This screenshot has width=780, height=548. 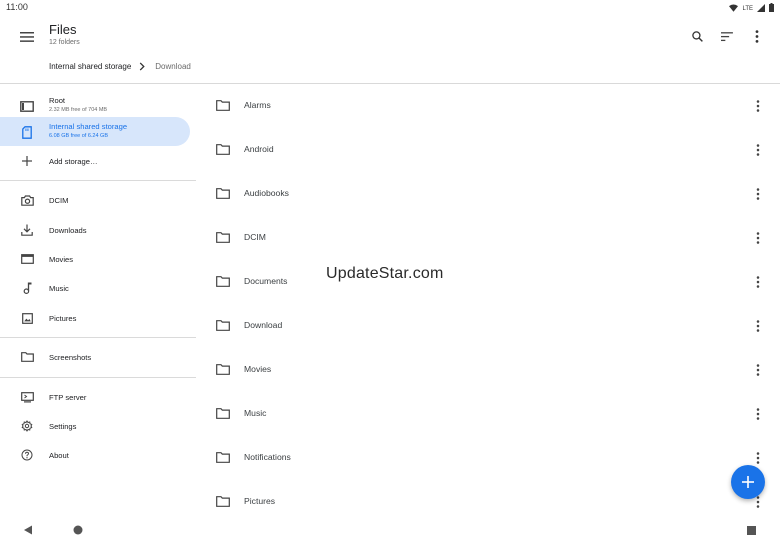 I want to click on sidebar-item-label: Movies, so click(x=61, y=259).